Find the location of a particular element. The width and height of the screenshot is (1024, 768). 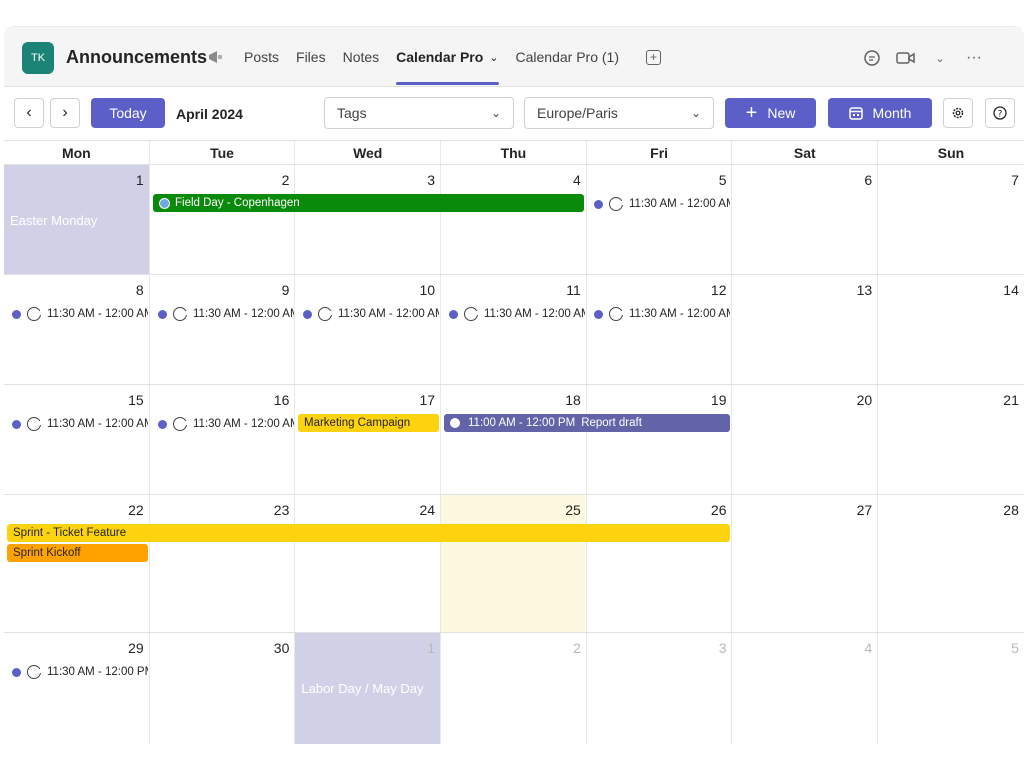

day-cell-next-month: 5 is located at coordinates (951, 688).